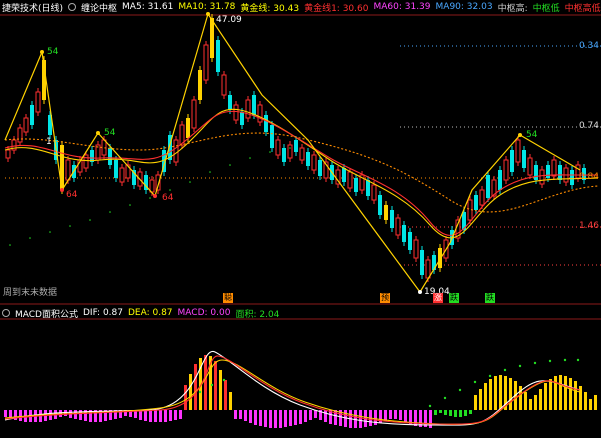 The image size is (601, 438). Describe the element at coordinates (464, 7) in the screenshot. I see `ma90-label: MA90: 32.03` at that location.